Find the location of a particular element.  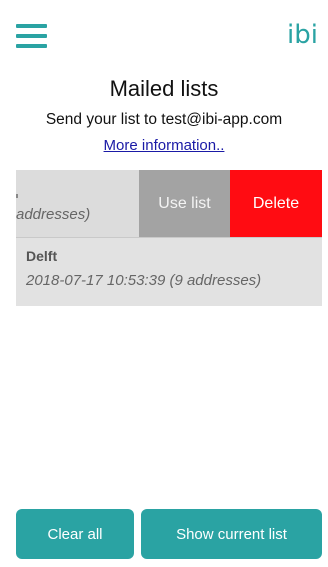

page-title: Mailed lists is located at coordinates (164, 88).